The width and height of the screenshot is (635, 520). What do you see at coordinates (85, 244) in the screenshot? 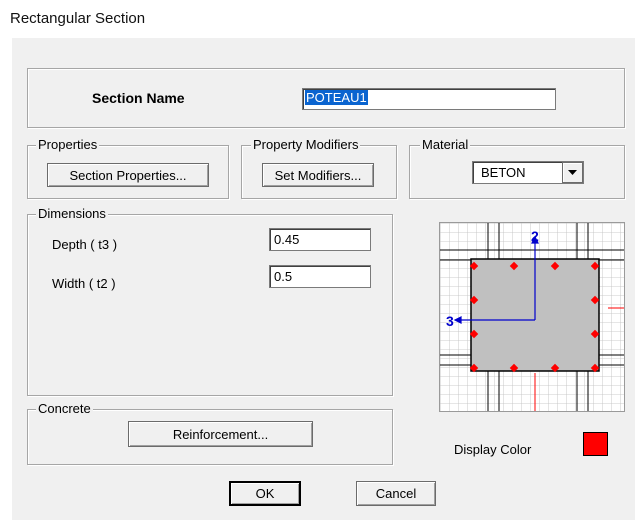
I see `depth-label: Depth ( t3 )` at bounding box center [85, 244].